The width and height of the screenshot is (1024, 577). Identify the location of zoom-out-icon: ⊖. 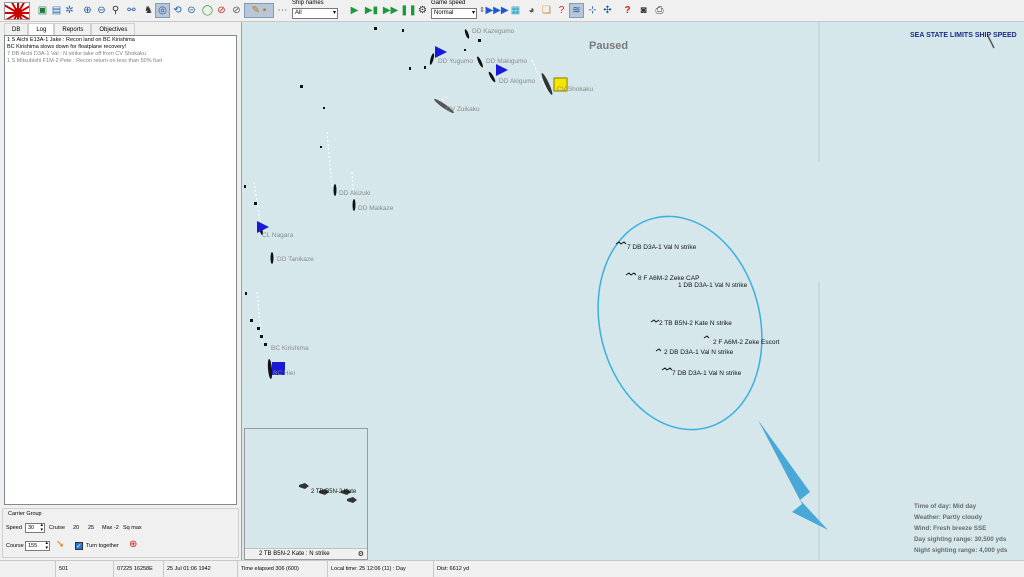
(101, 10).